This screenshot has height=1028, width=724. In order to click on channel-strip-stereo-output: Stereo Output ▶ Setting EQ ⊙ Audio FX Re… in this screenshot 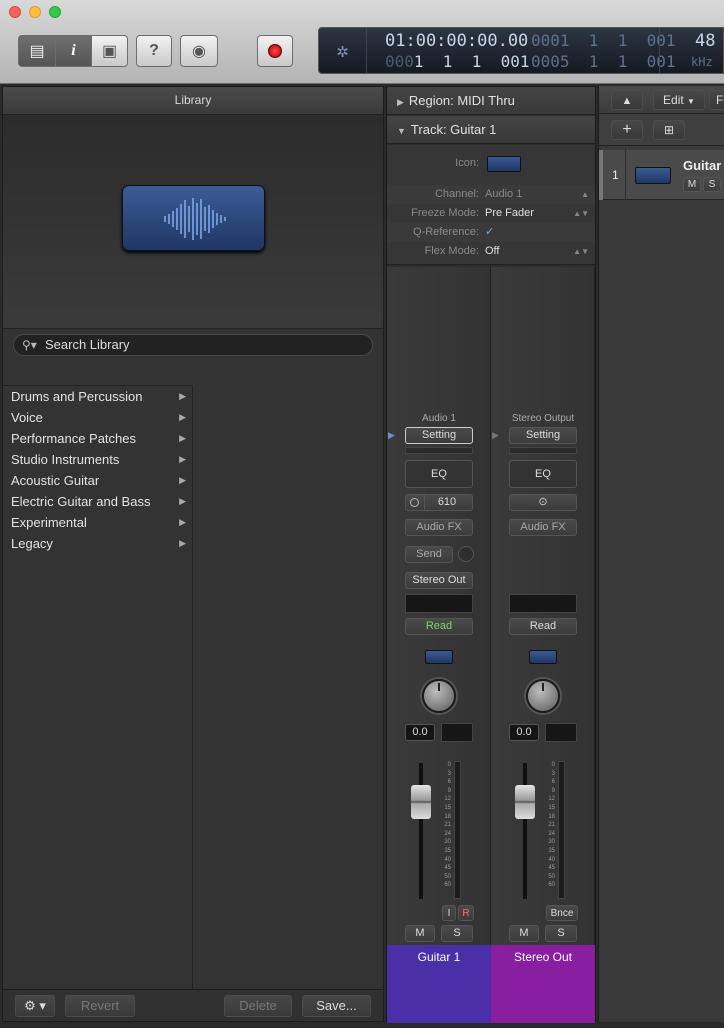, I will do `click(543, 645)`.